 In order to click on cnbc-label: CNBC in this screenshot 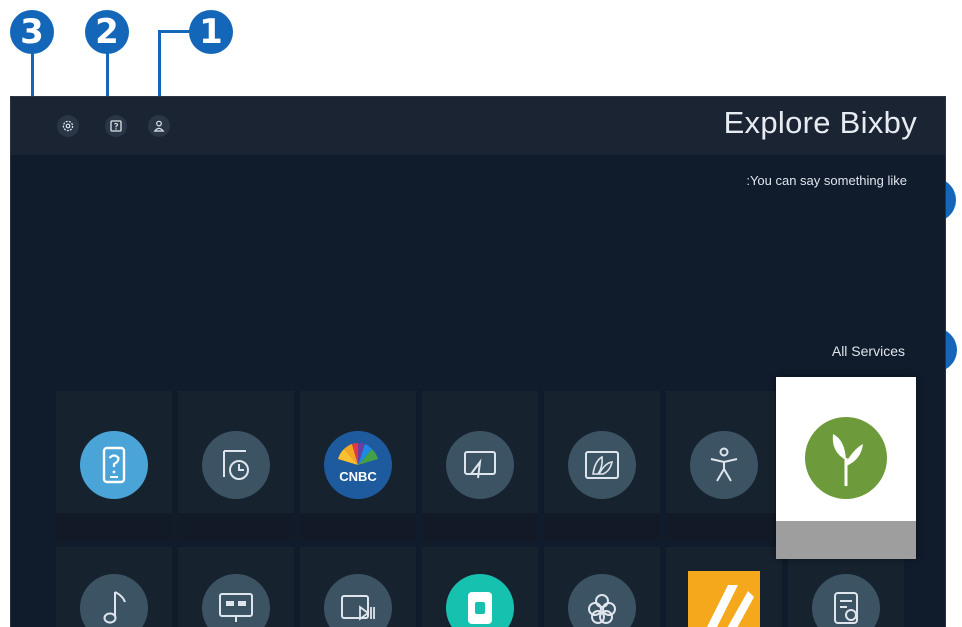, I will do `click(358, 476)`.